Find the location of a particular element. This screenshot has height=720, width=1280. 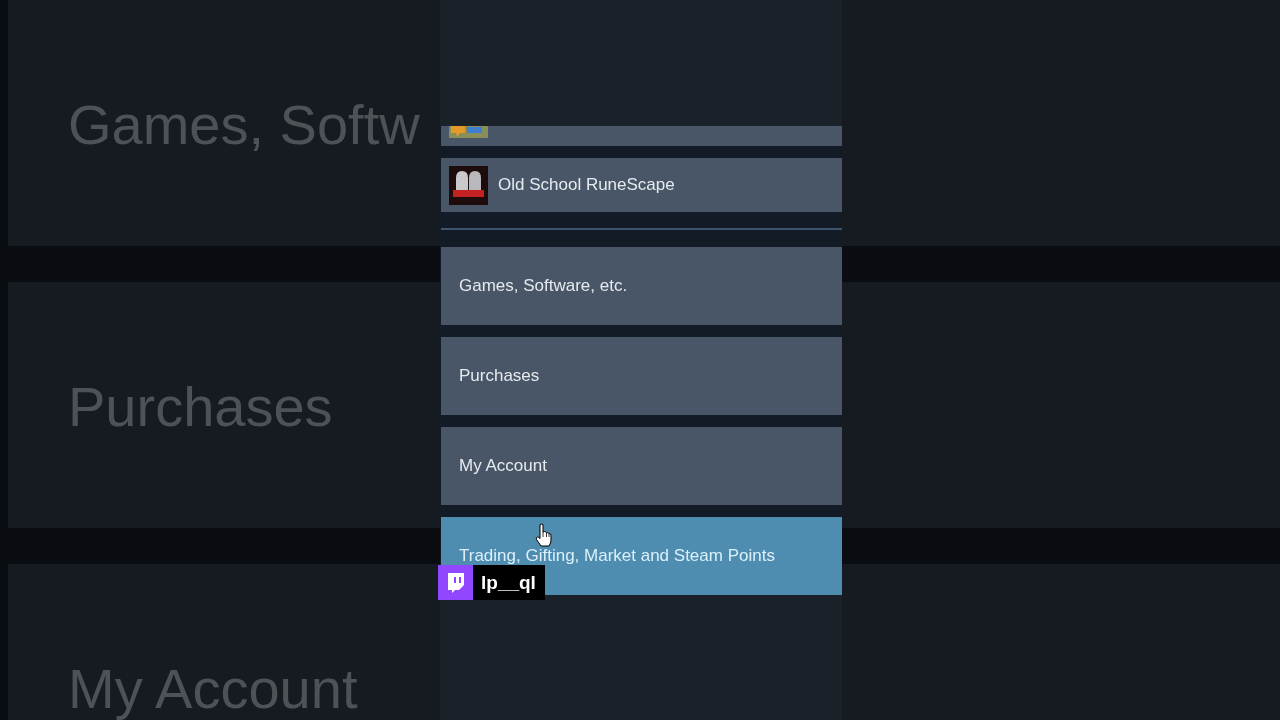

speech-bubble-icon is located at coordinates (455, 582).